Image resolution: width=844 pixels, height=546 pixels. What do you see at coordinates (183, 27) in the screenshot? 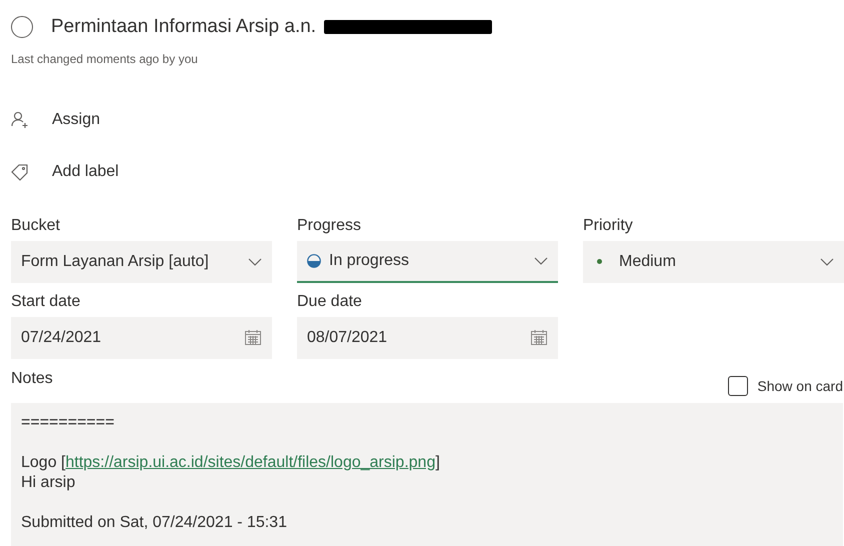
I see `task-title: Permintaan Informasi Arsip a.n.` at bounding box center [183, 27].